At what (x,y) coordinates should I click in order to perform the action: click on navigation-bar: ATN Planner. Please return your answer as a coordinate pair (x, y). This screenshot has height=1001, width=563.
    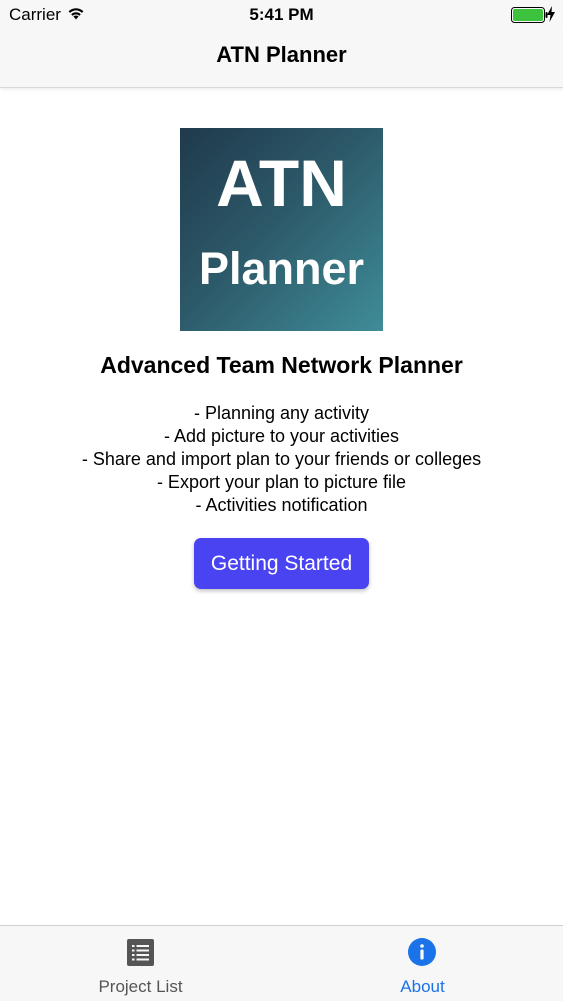
    Looking at the image, I should click on (281, 59).